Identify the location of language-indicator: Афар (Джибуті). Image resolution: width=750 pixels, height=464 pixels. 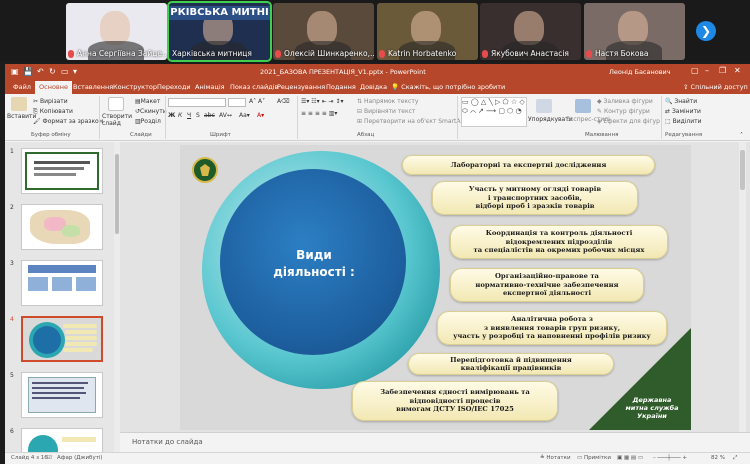
(80, 458).